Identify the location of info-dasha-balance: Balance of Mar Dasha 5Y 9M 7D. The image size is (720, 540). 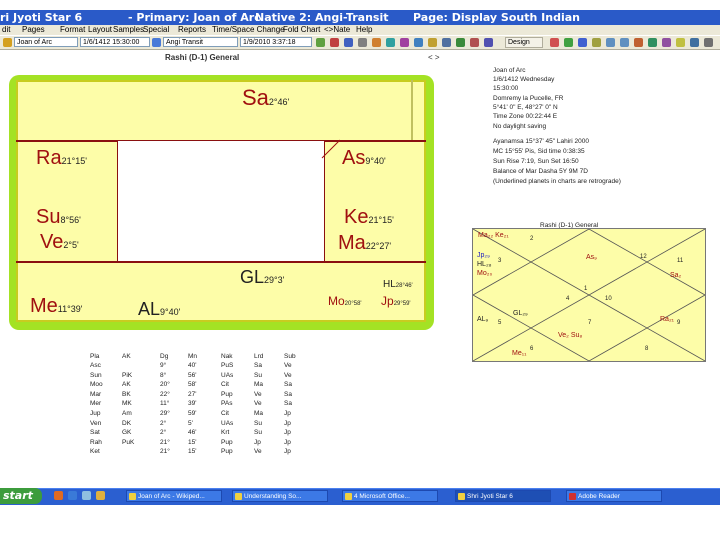
(540, 171).